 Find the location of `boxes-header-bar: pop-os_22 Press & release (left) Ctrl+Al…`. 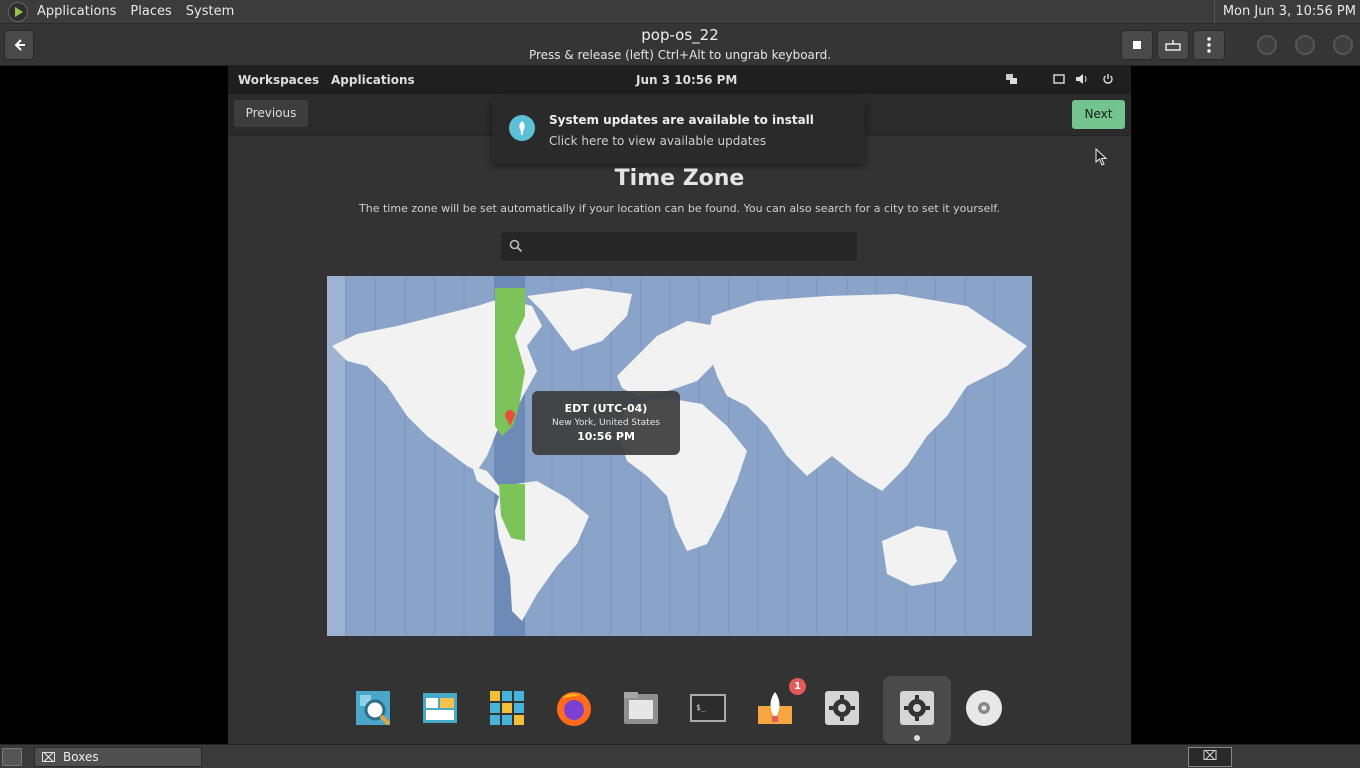

boxes-header-bar: pop-os_22 Press & release (left) Ctrl+Al… is located at coordinates (680, 45).